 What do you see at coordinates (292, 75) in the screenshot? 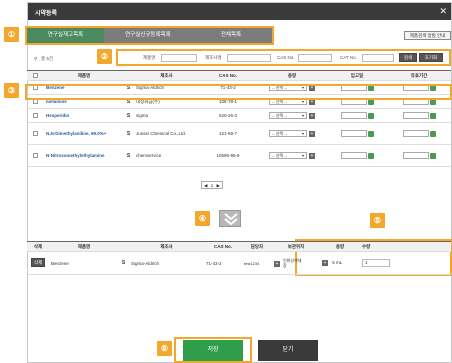
I see `header-capacity: 용량` at bounding box center [292, 75].